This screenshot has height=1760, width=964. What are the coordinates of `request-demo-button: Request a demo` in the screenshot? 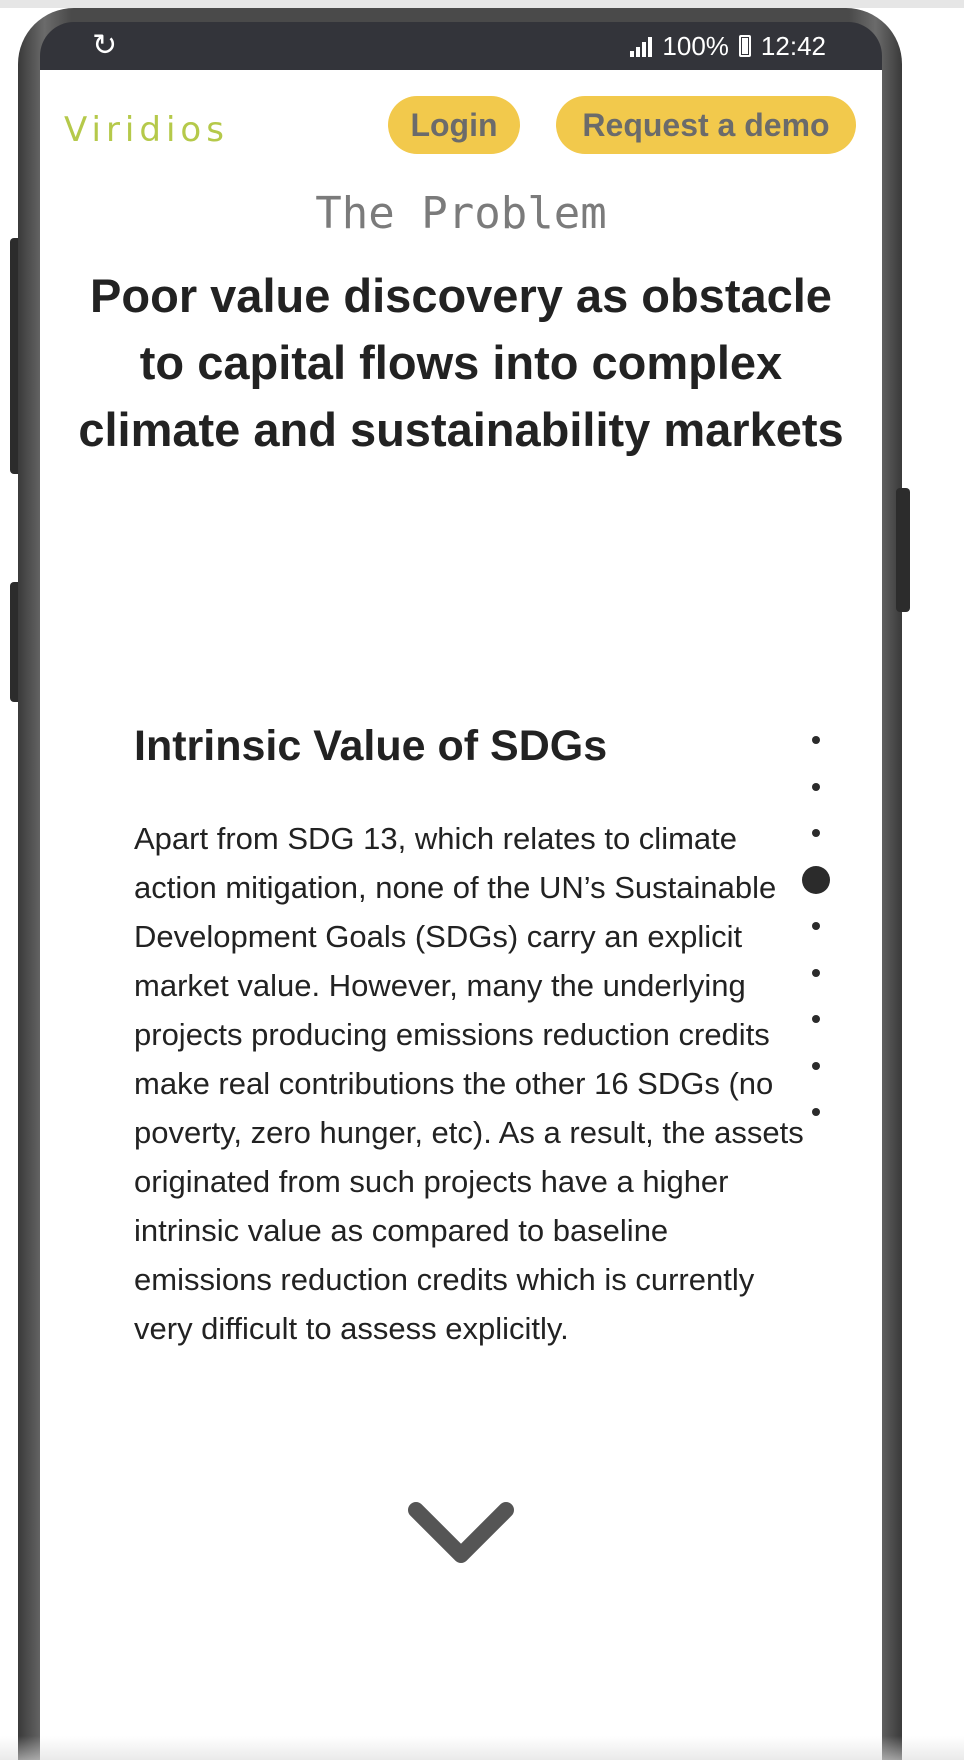 It's located at (706, 125).